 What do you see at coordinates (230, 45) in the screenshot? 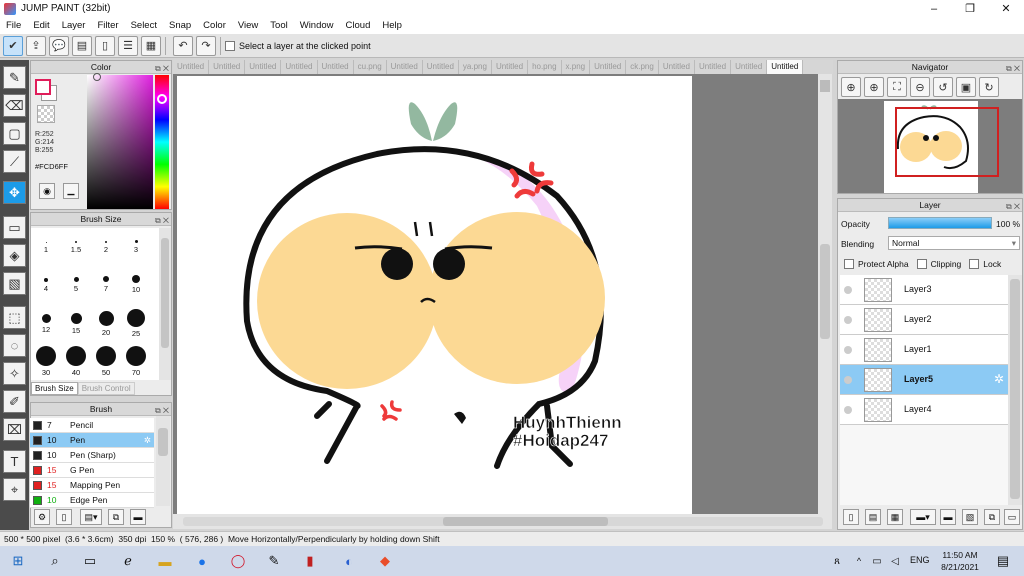
I see `select-layer-checkbox` at bounding box center [230, 45].